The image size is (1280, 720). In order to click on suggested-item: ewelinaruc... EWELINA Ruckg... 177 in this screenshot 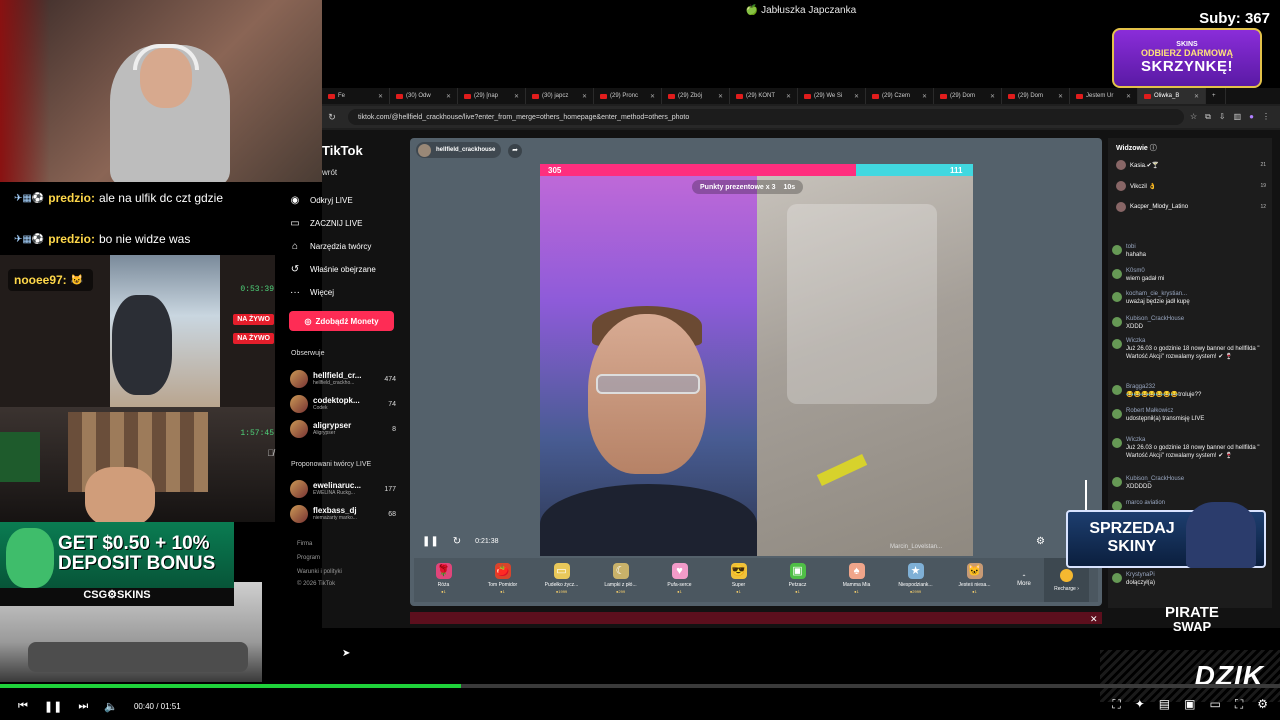, I will do `click(343, 489)`.